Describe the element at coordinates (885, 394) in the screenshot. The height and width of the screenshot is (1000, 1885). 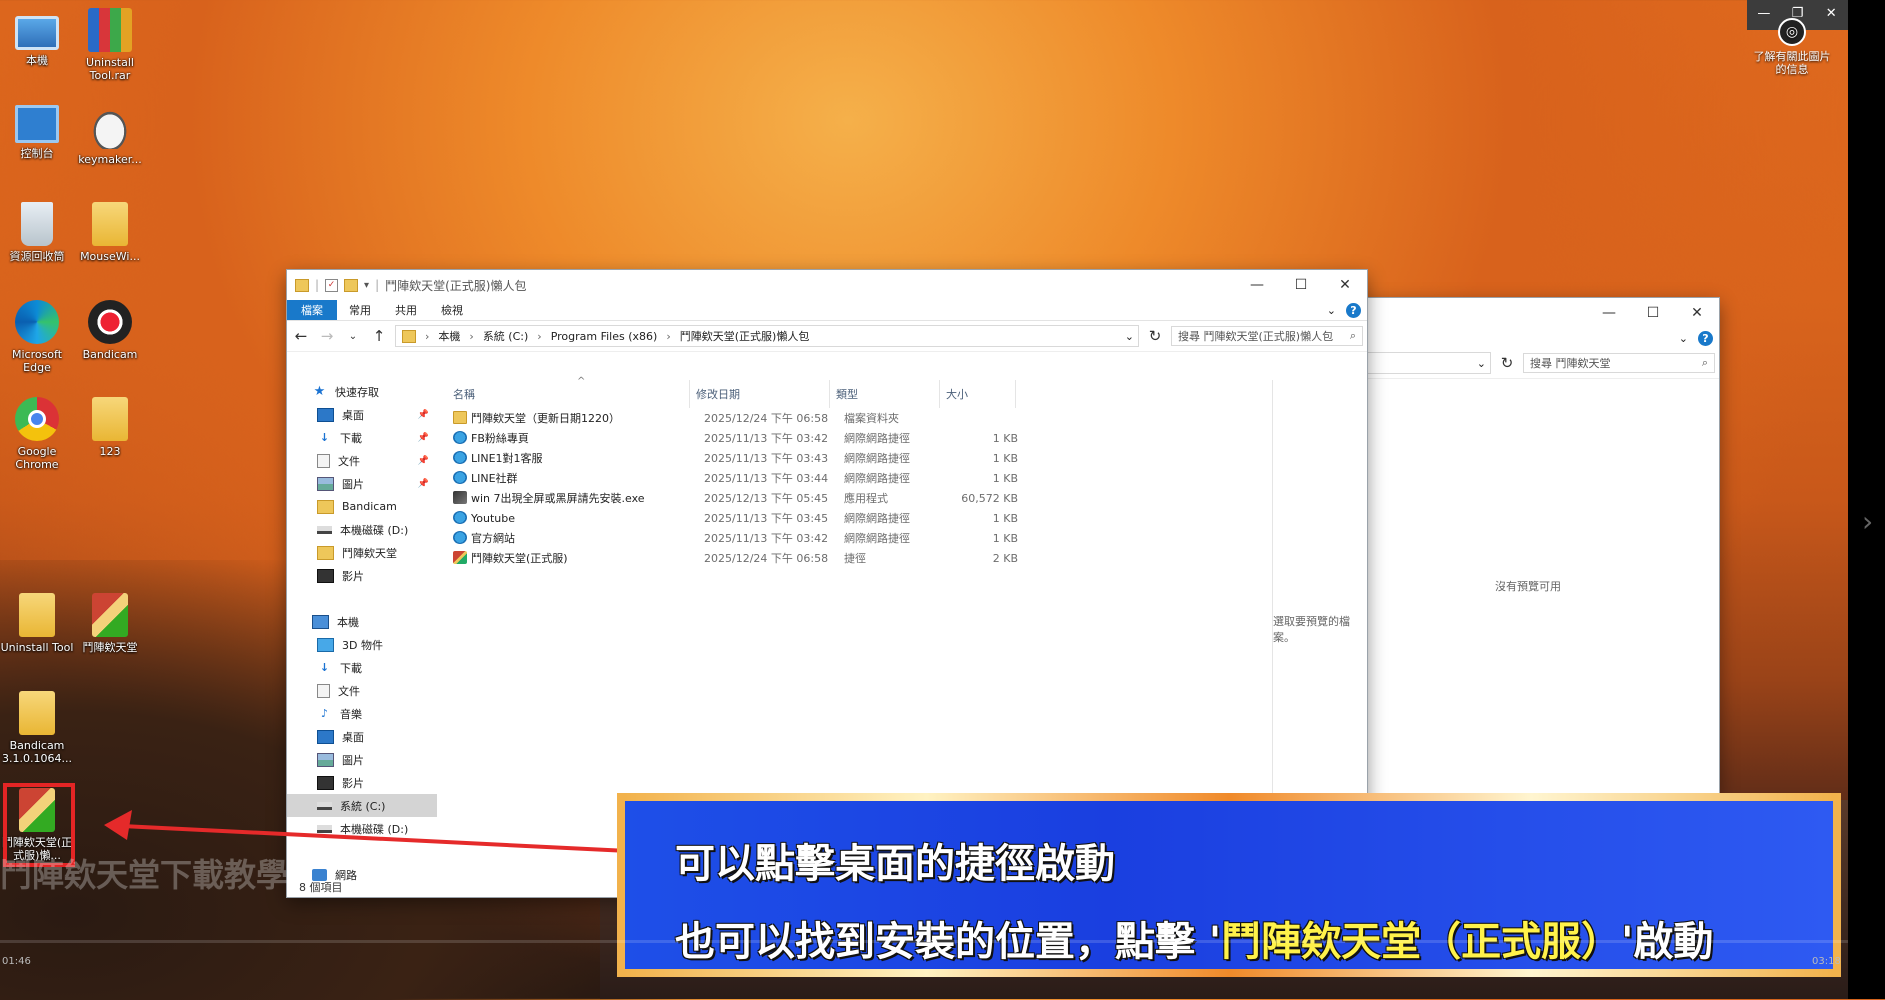
I see `col-type: 類型` at that location.